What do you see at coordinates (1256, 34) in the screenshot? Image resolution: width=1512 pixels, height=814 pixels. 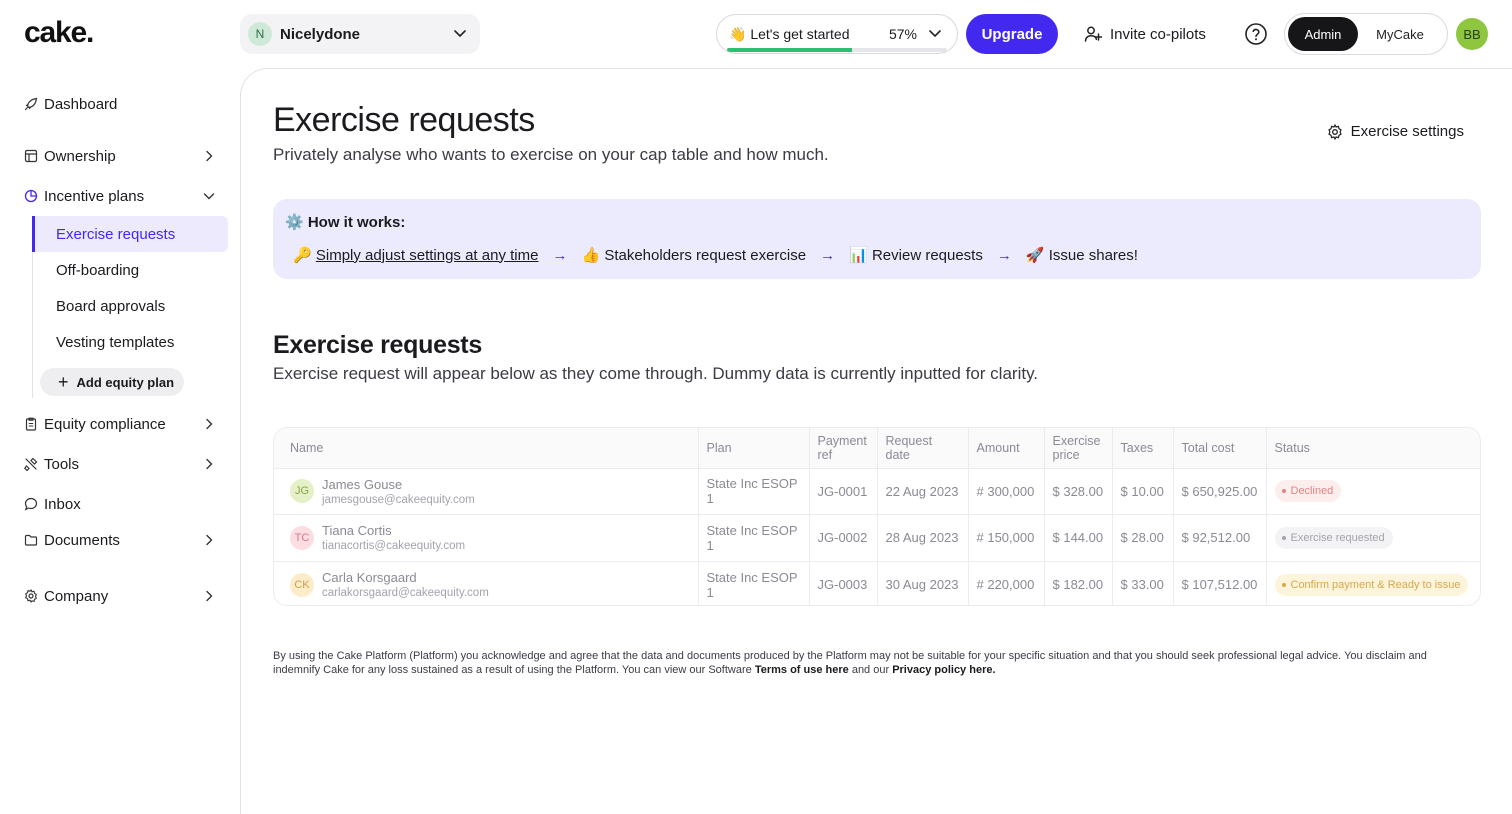 I see `help-circle-icon` at bounding box center [1256, 34].